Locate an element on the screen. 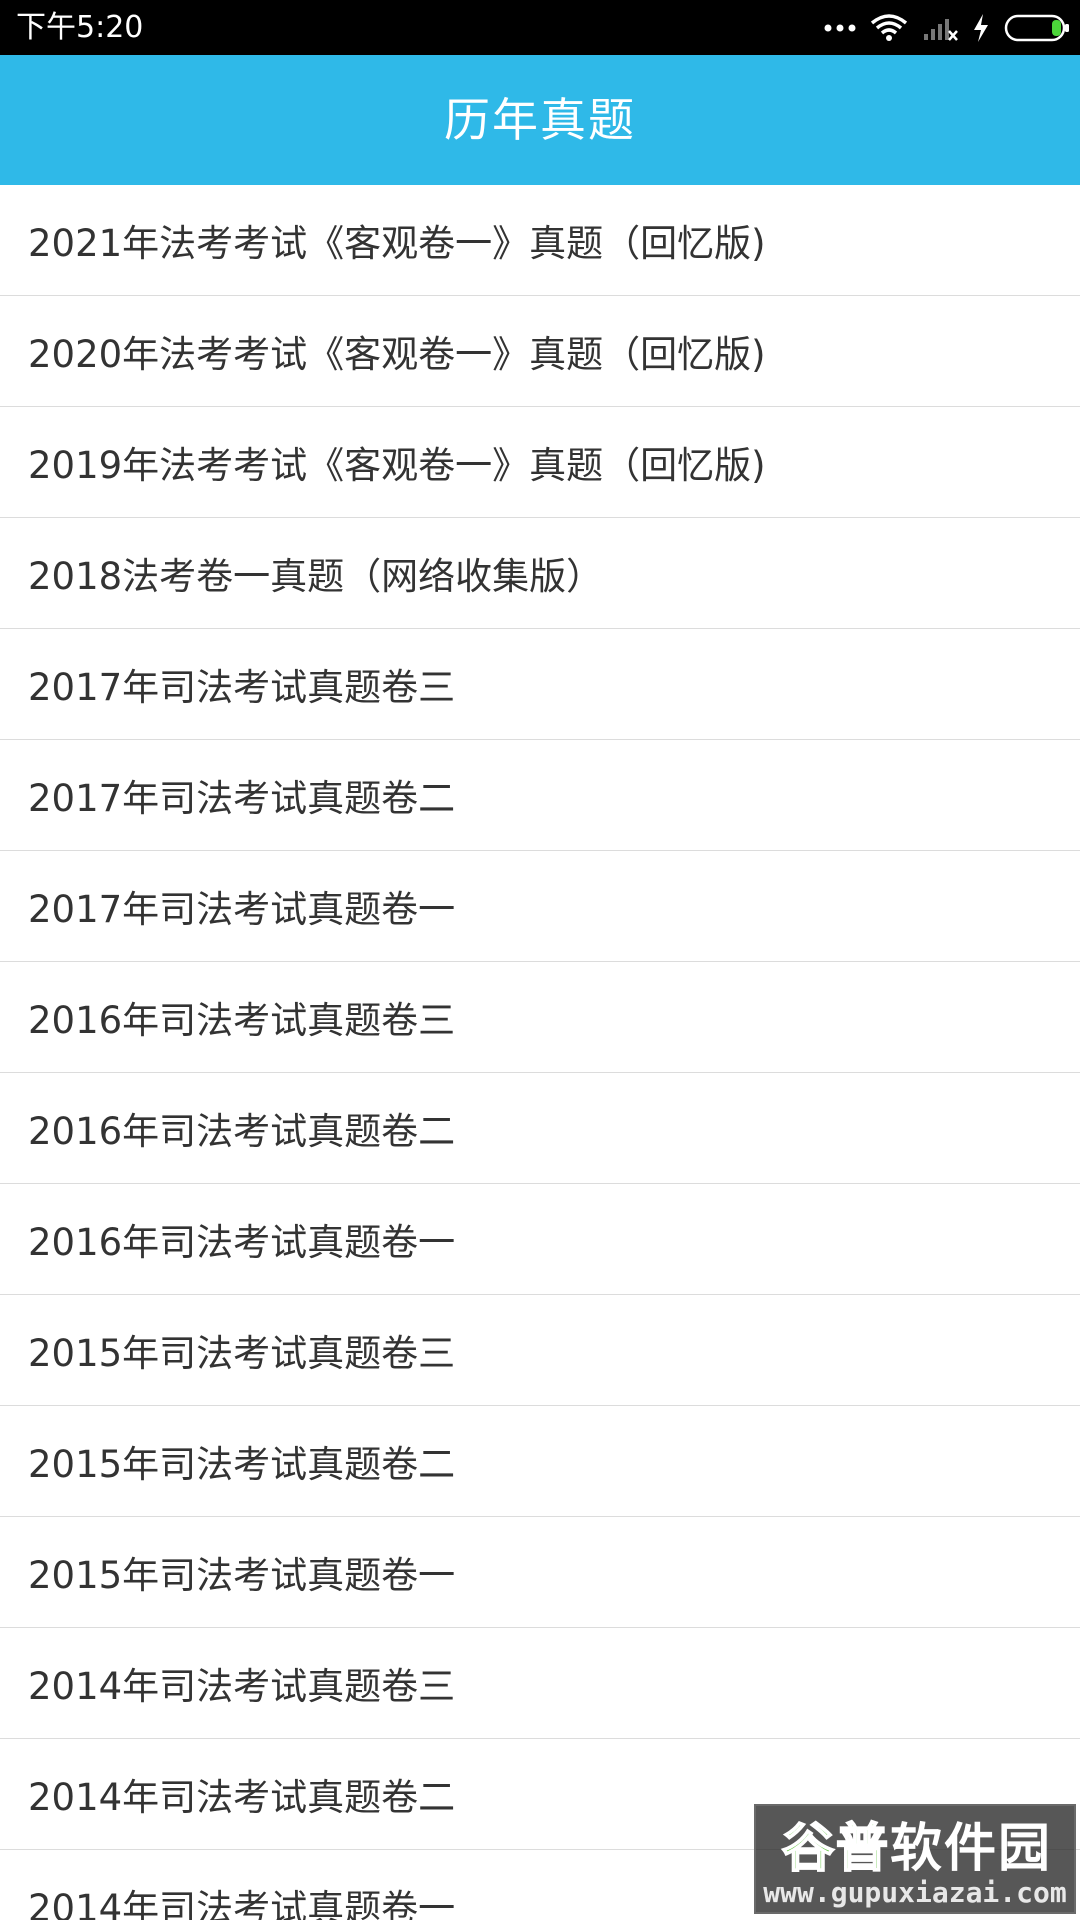 This screenshot has height=1920, width=1080. list-item-label: 2018法考卷一真题（网络收集版） is located at coordinates (316, 576).